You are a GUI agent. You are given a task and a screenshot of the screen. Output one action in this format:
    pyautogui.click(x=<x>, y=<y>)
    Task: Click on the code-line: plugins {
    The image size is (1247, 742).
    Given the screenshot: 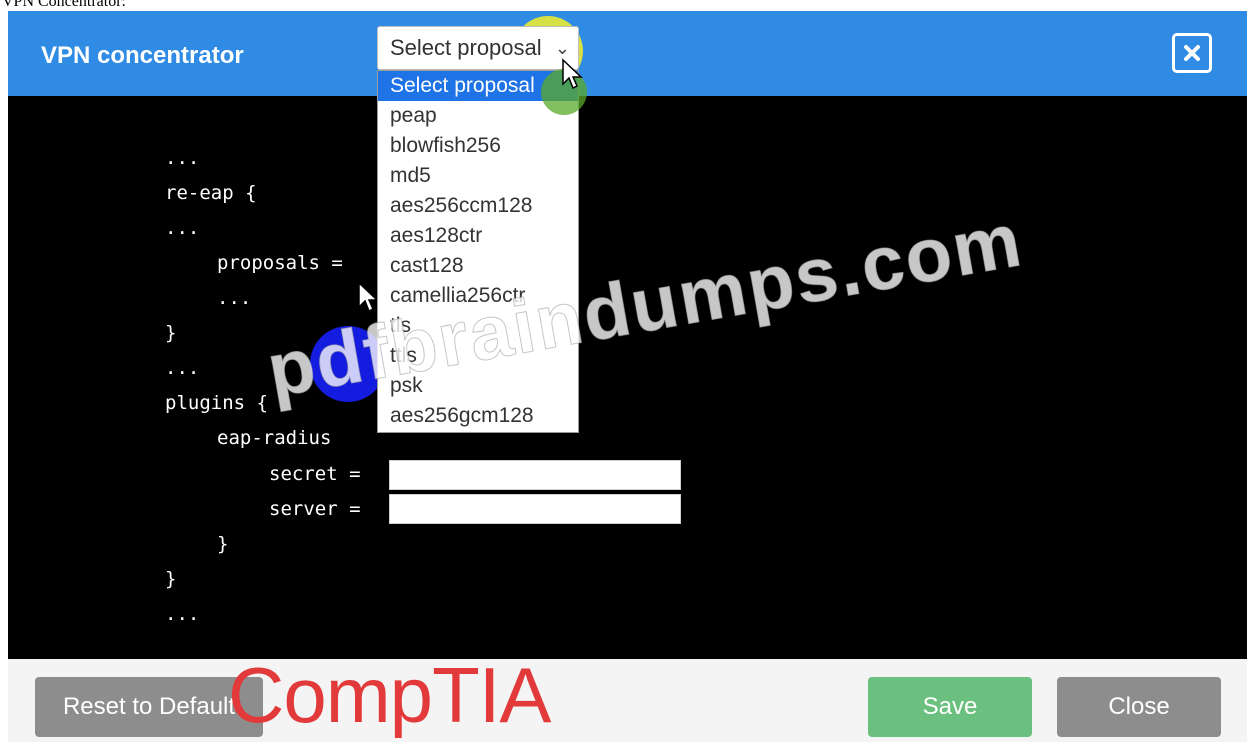 What is the action you would take?
    pyautogui.click(x=216, y=403)
    